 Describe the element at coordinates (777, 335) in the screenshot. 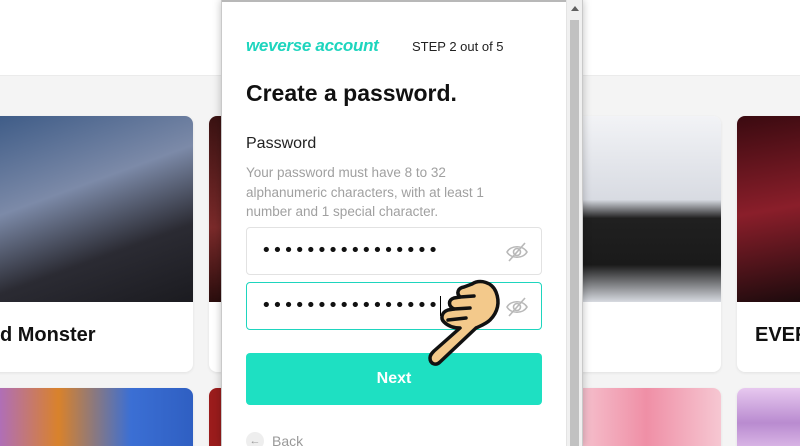

I see `artist-name: EVER` at that location.